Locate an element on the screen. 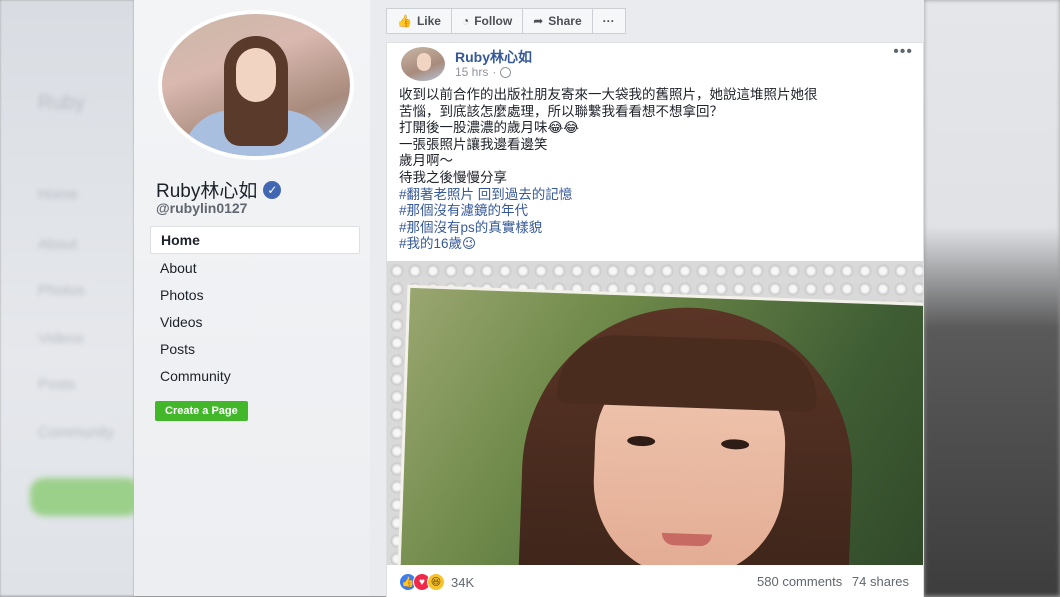 This screenshot has height=597, width=1060. reaction-count: 34K is located at coordinates (463, 582).